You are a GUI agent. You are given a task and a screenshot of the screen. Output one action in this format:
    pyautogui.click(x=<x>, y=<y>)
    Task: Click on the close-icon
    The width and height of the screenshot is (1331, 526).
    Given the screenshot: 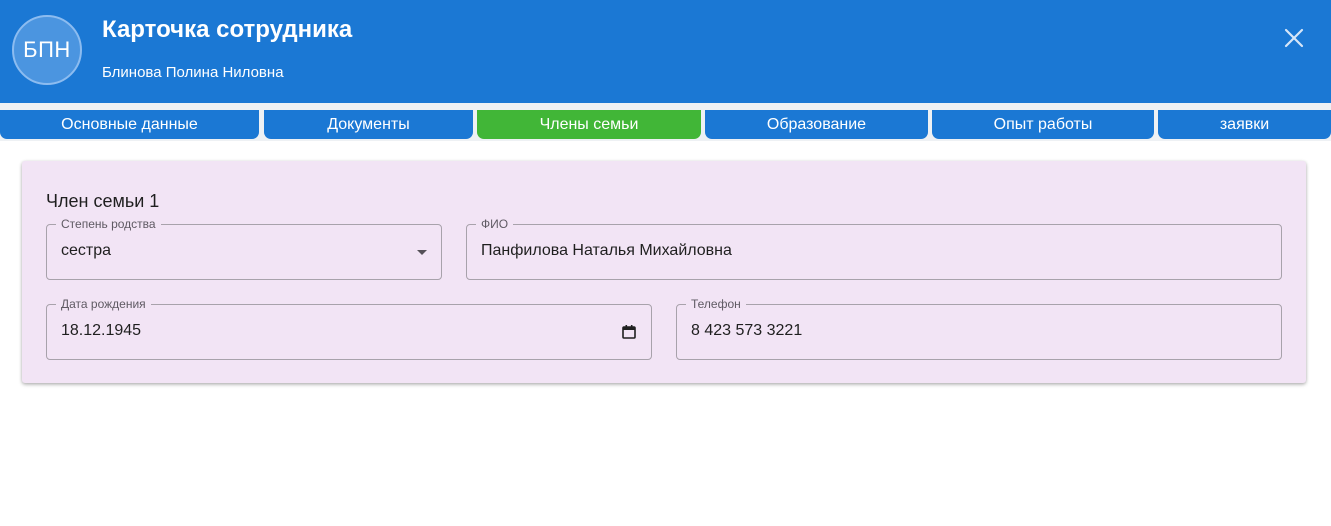 What is the action you would take?
    pyautogui.click(x=1294, y=38)
    